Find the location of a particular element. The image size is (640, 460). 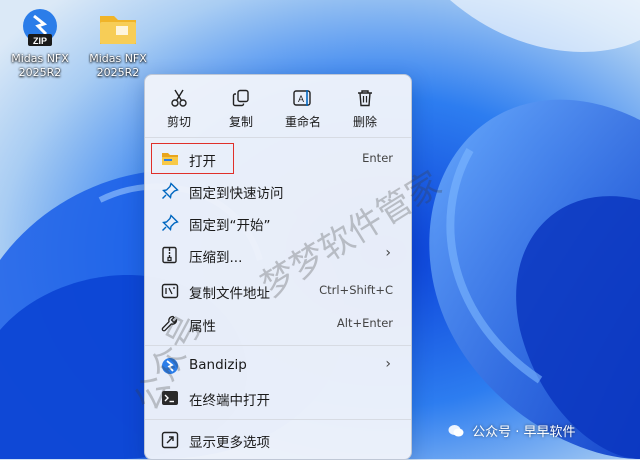

svg-text: A is located at coordinates (301, 99).